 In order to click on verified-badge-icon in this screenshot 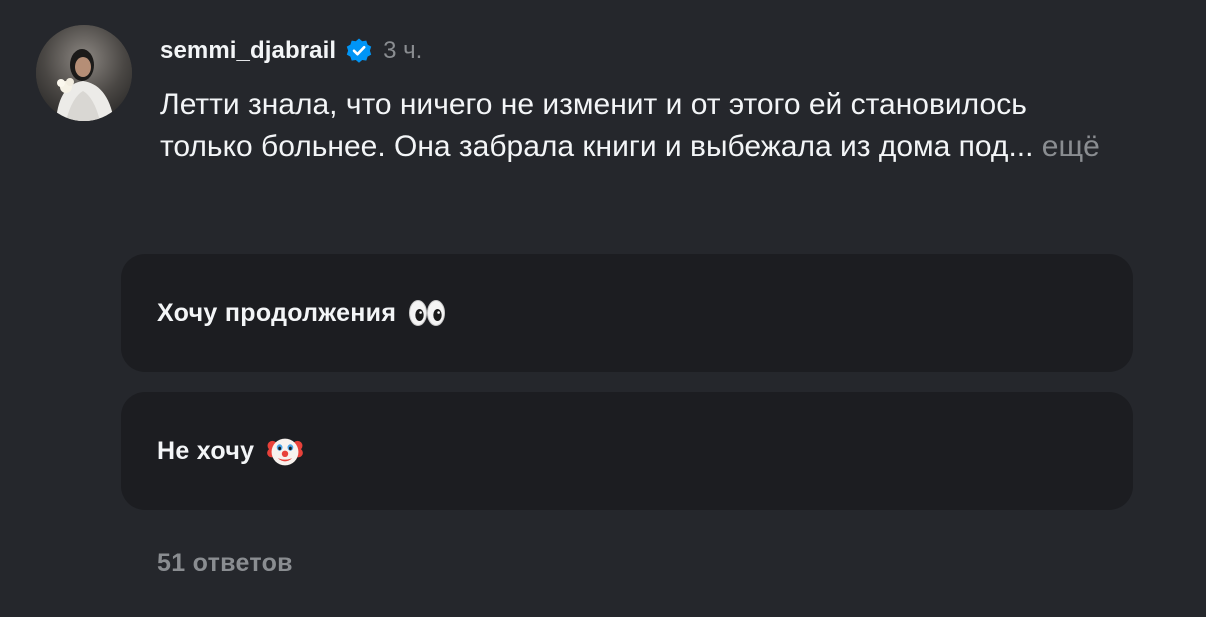, I will do `click(359, 51)`.